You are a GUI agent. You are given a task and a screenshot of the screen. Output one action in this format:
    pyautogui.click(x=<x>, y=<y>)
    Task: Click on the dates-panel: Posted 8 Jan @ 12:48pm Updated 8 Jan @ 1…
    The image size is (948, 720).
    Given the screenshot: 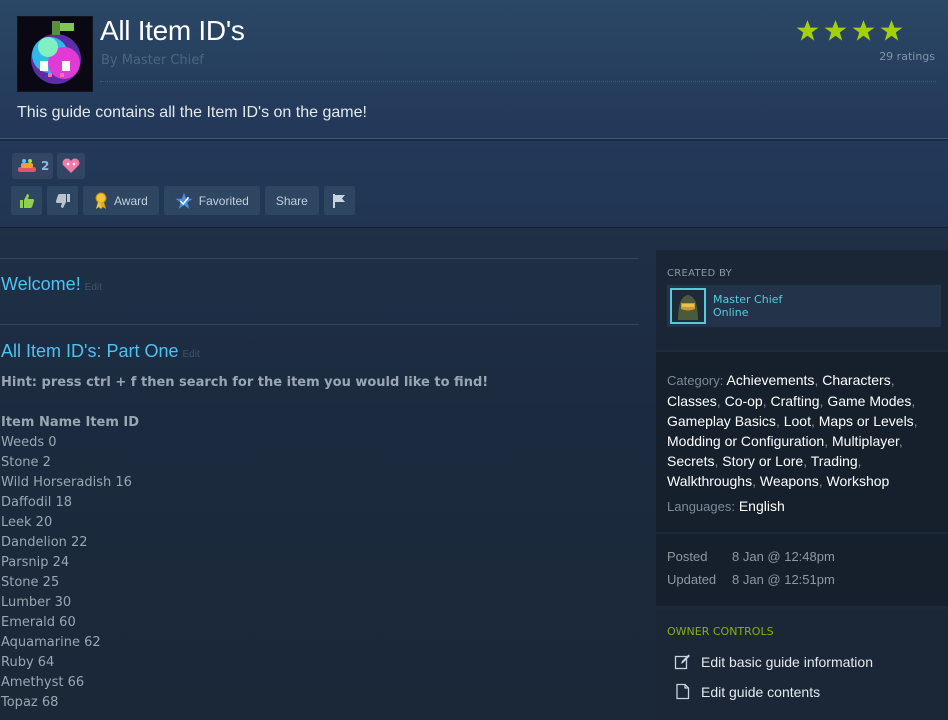 What is the action you would take?
    pyautogui.click(x=802, y=570)
    